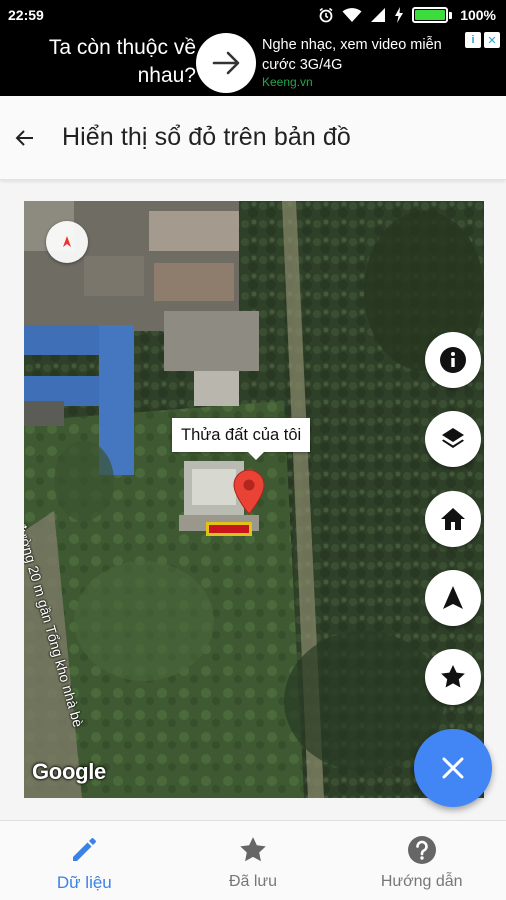 This screenshot has width=506, height=900. Describe the element at coordinates (352, 55) in the screenshot. I see `ad-body-text: Nghe nhạc, xem video miễn cước 3G/4G` at that location.